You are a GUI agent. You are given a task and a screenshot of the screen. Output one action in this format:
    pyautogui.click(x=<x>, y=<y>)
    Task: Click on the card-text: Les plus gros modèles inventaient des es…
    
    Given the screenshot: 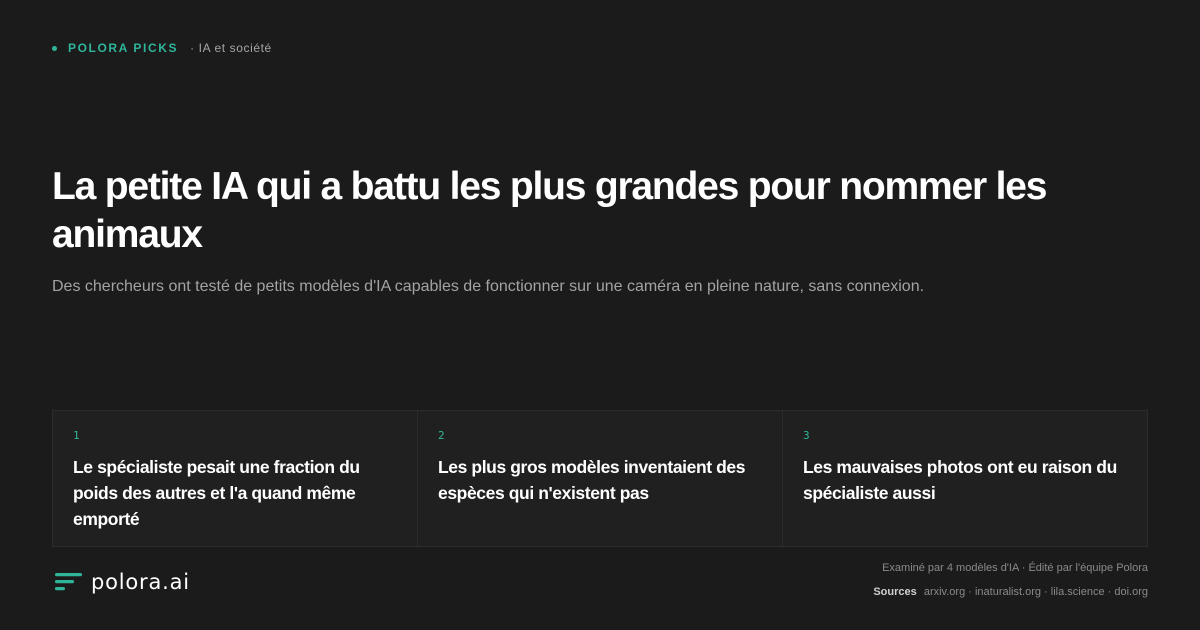 What is the action you would take?
    pyautogui.click(x=592, y=480)
    